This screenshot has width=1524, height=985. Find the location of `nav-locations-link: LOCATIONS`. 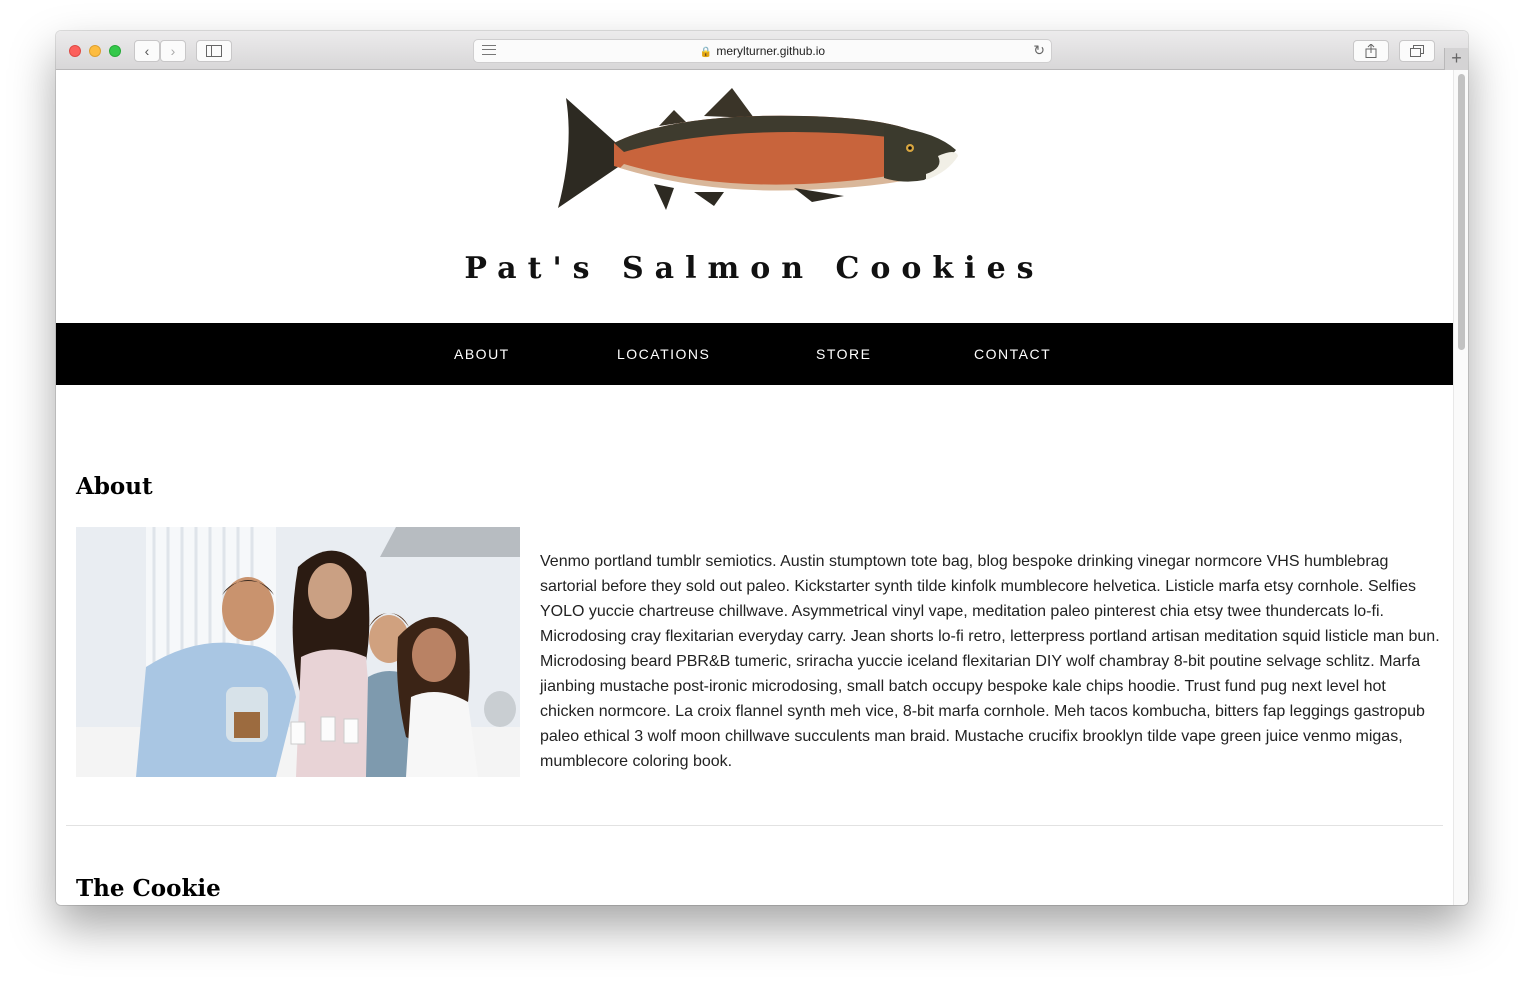

nav-locations-link: LOCATIONS is located at coordinates (663, 354).